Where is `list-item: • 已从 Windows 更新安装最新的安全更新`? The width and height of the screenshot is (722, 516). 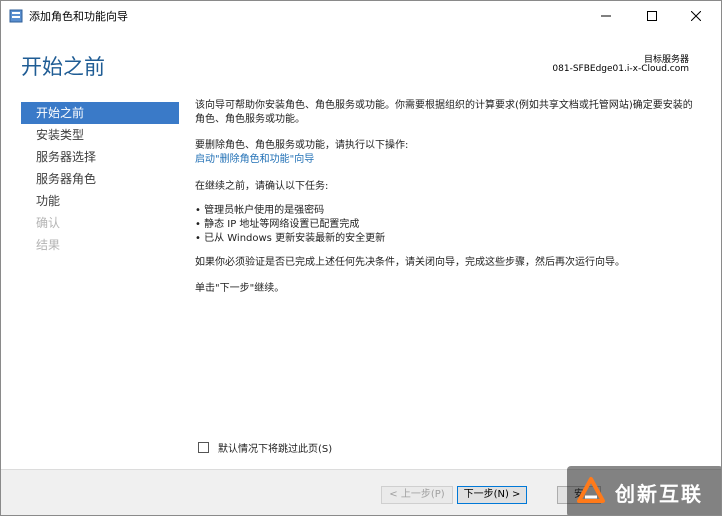 list-item: • 已从 Windows 更新安装最新的安全更新 is located at coordinates (290, 238).